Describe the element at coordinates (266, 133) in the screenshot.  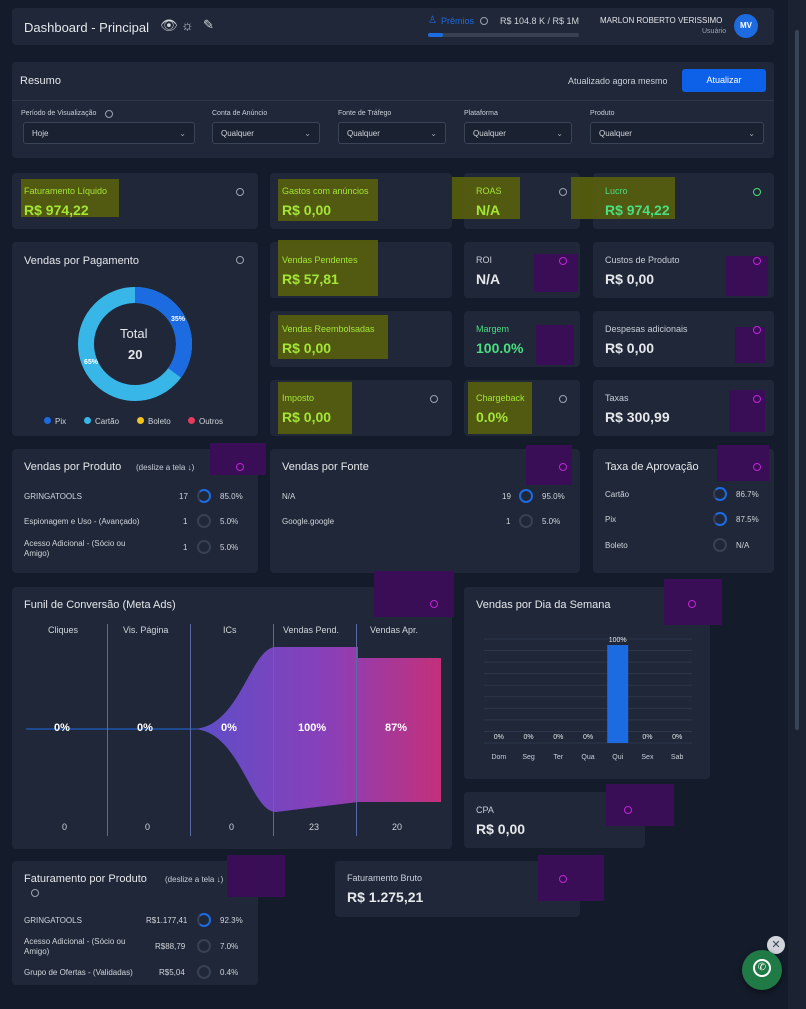
I see `filter-account-select: Qualquer ⌄` at that location.